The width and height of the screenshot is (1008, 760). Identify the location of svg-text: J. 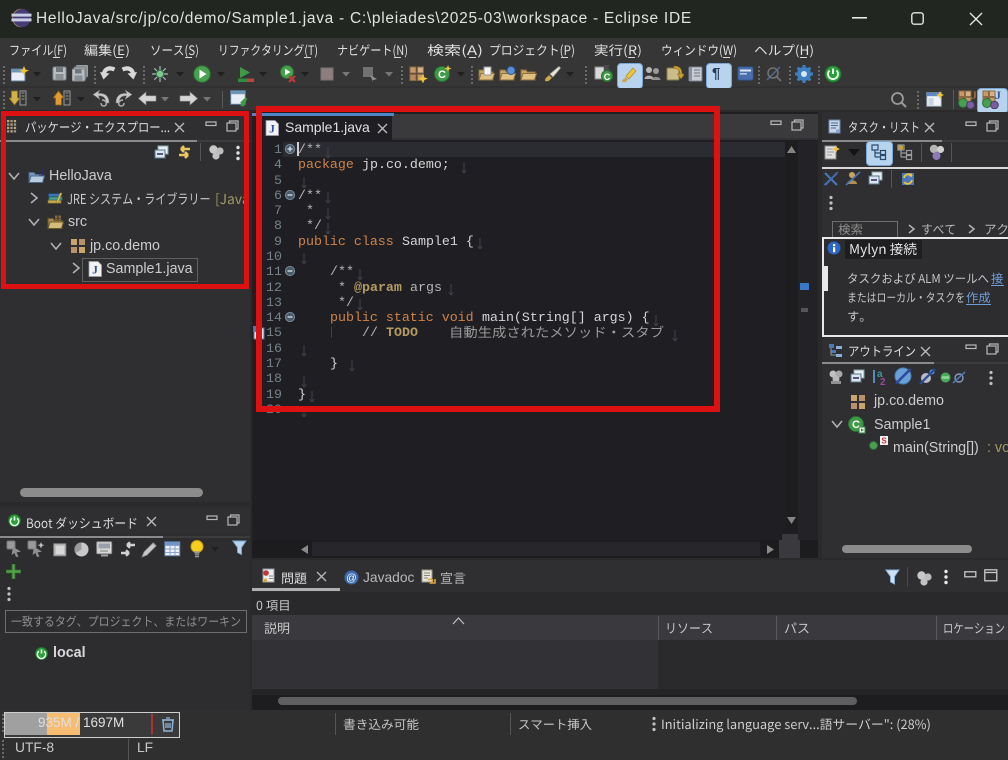
(998, 96).